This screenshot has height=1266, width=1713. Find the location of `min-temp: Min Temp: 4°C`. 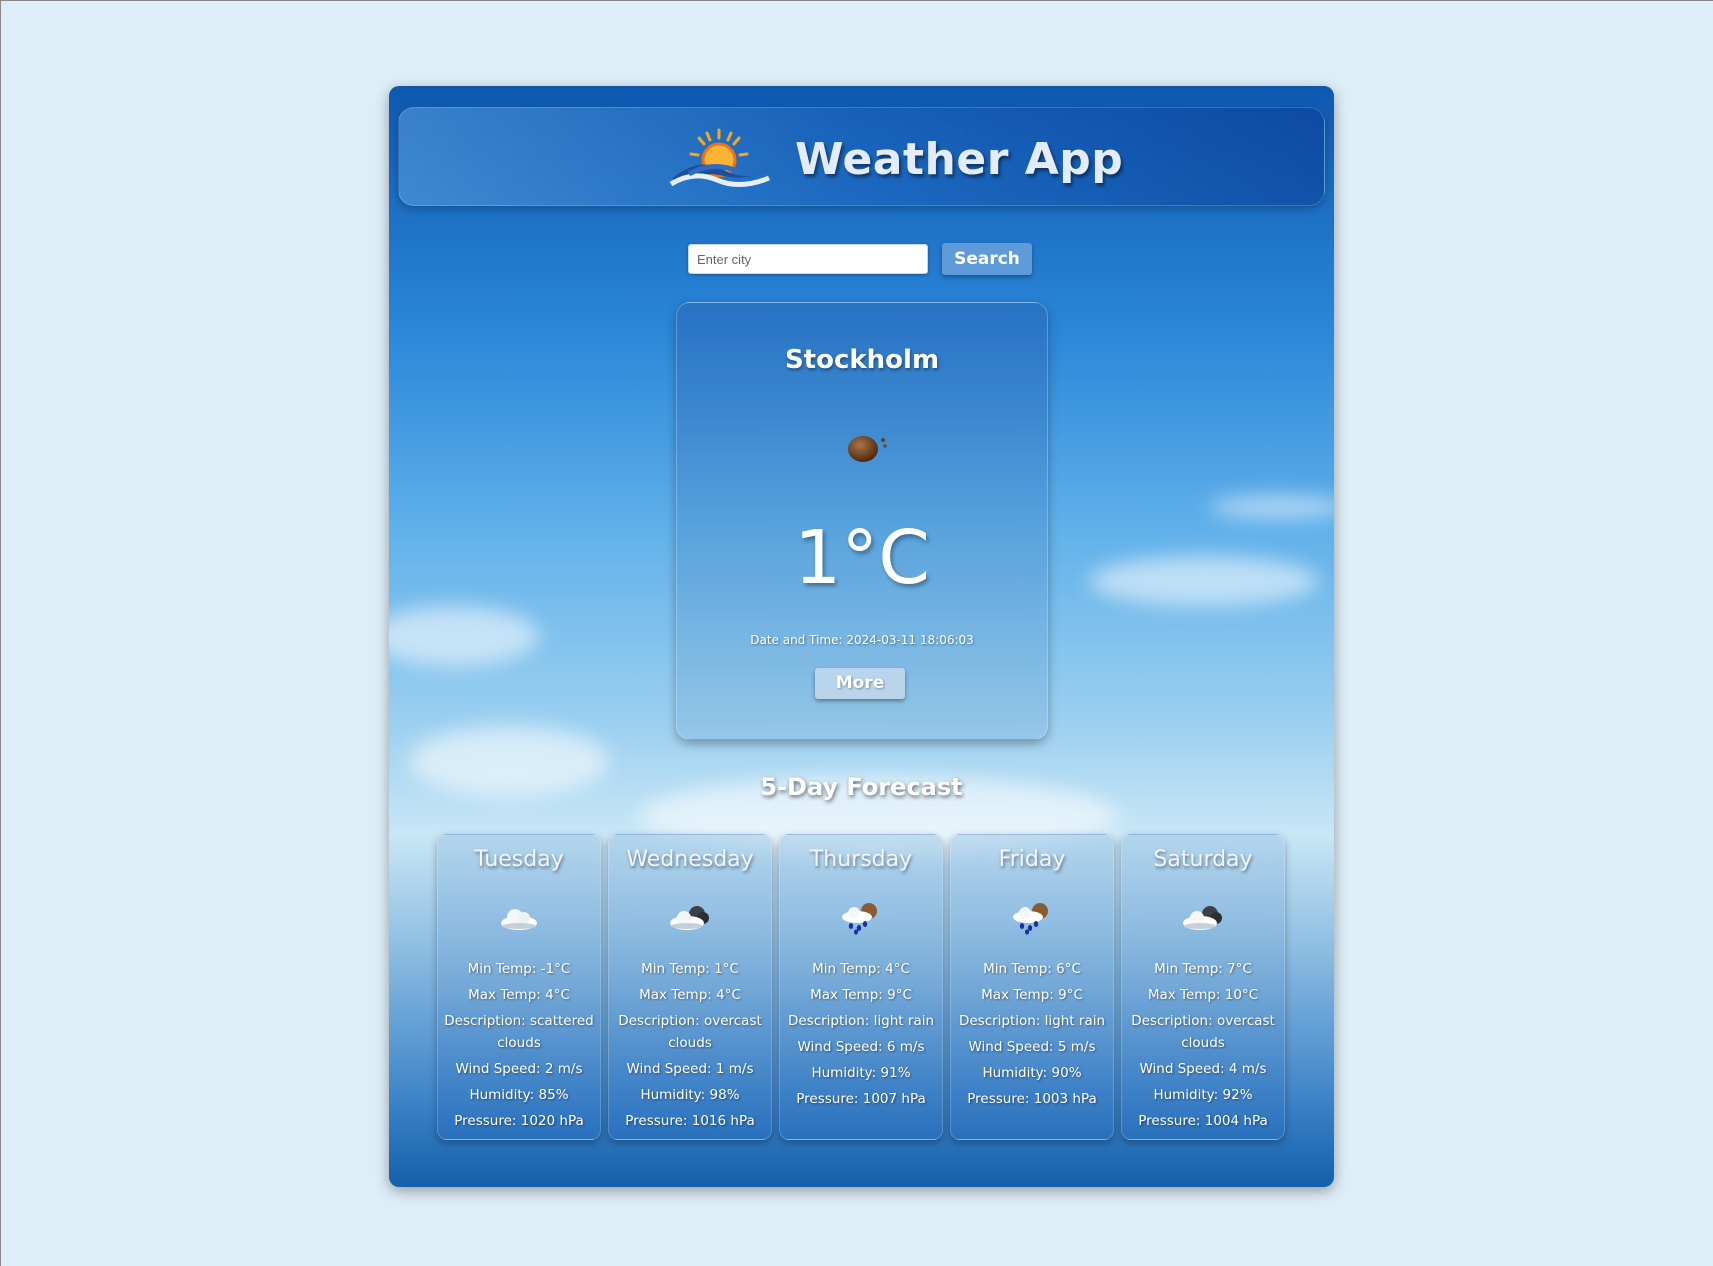

min-temp: Min Temp: 4°C is located at coordinates (861, 969).